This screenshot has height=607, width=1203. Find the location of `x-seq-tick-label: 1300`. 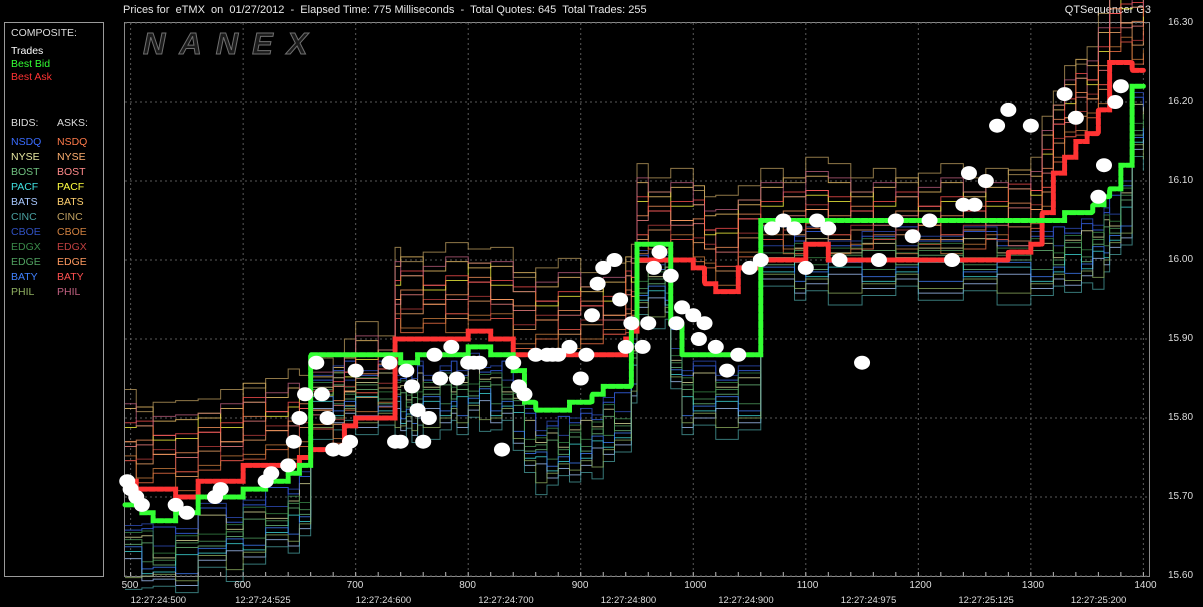

x-seq-tick-label: 1300 is located at coordinates (1033, 585).